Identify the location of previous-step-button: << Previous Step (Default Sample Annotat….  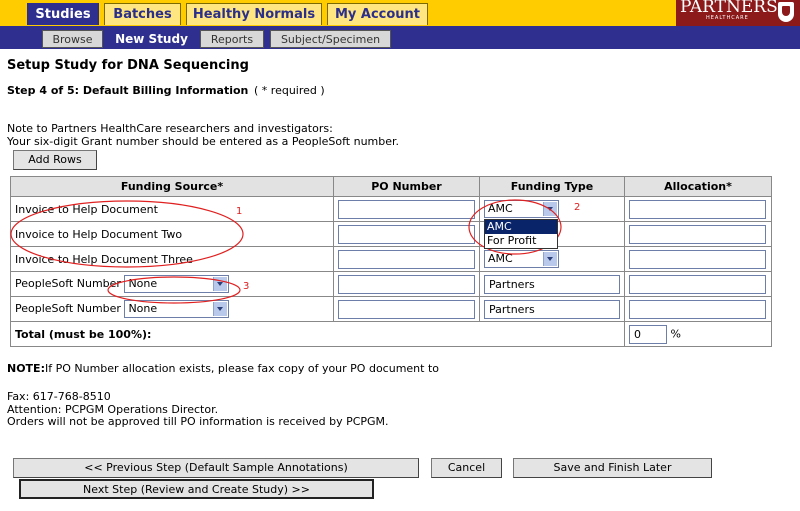
(216, 468).